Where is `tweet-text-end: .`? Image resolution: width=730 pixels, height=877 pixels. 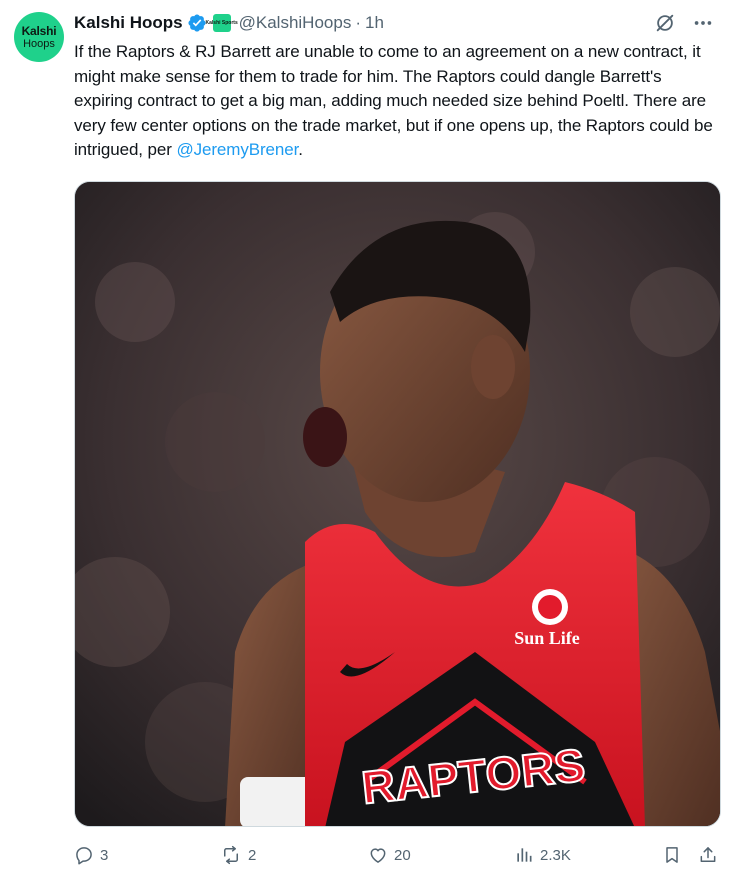 tweet-text-end: . is located at coordinates (300, 149).